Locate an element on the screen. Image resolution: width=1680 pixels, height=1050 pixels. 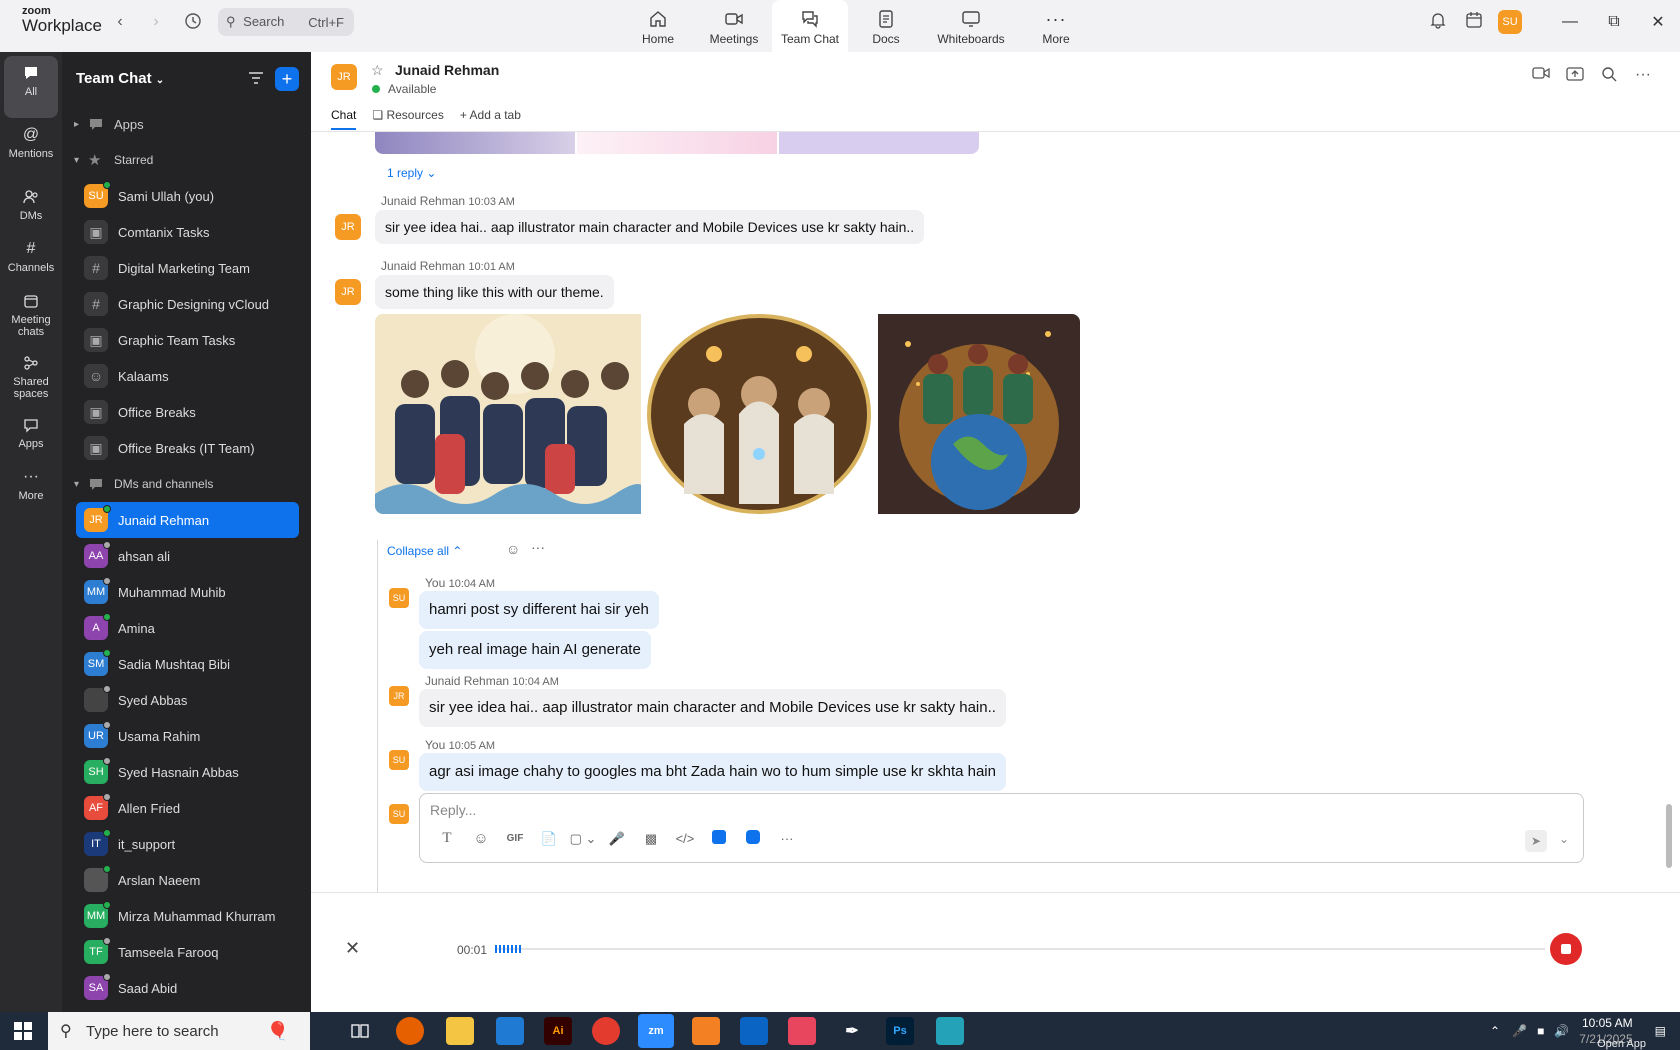
section-apps: ▸ Apps is located at coordinates (186, 124).